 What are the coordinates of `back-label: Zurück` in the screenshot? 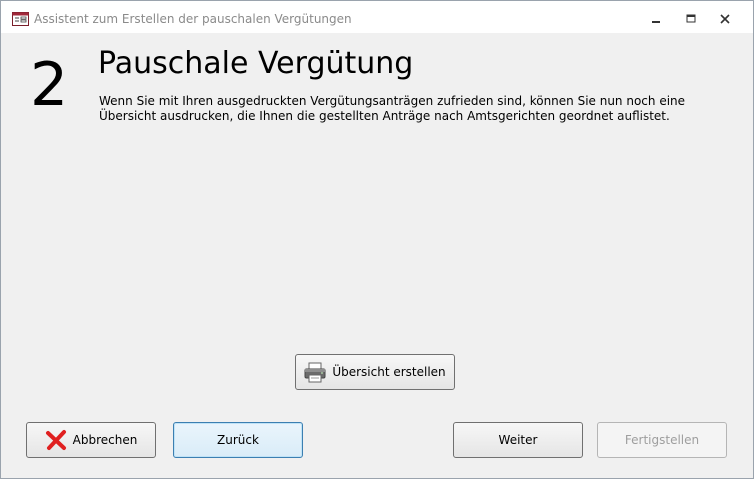 It's located at (238, 440).